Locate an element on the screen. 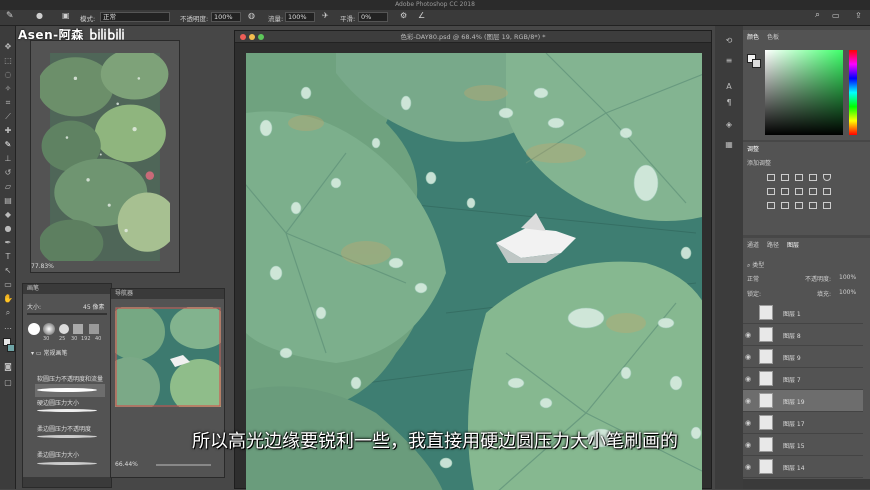 Image resolution: width=870 pixels, height=490 pixels. angle-icon: ∠ is located at coordinates (421, 15).